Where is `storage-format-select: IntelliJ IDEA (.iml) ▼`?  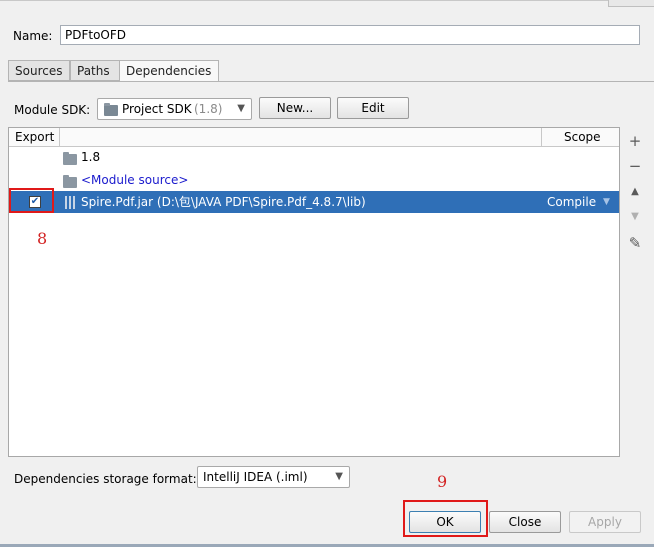 storage-format-select: IntelliJ IDEA (.iml) ▼ is located at coordinates (273, 477).